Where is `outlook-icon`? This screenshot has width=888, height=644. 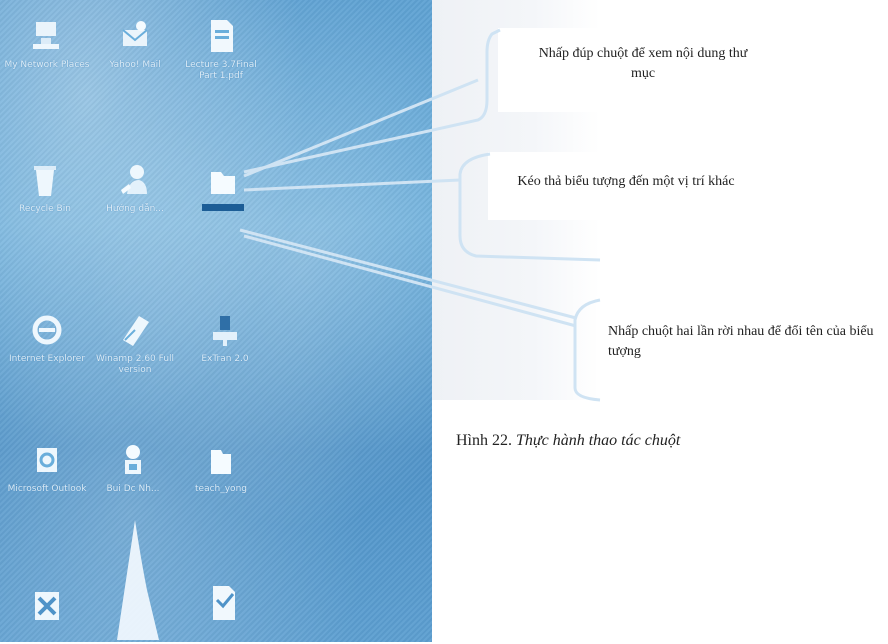 outlook-icon is located at coordinates (47, 460).